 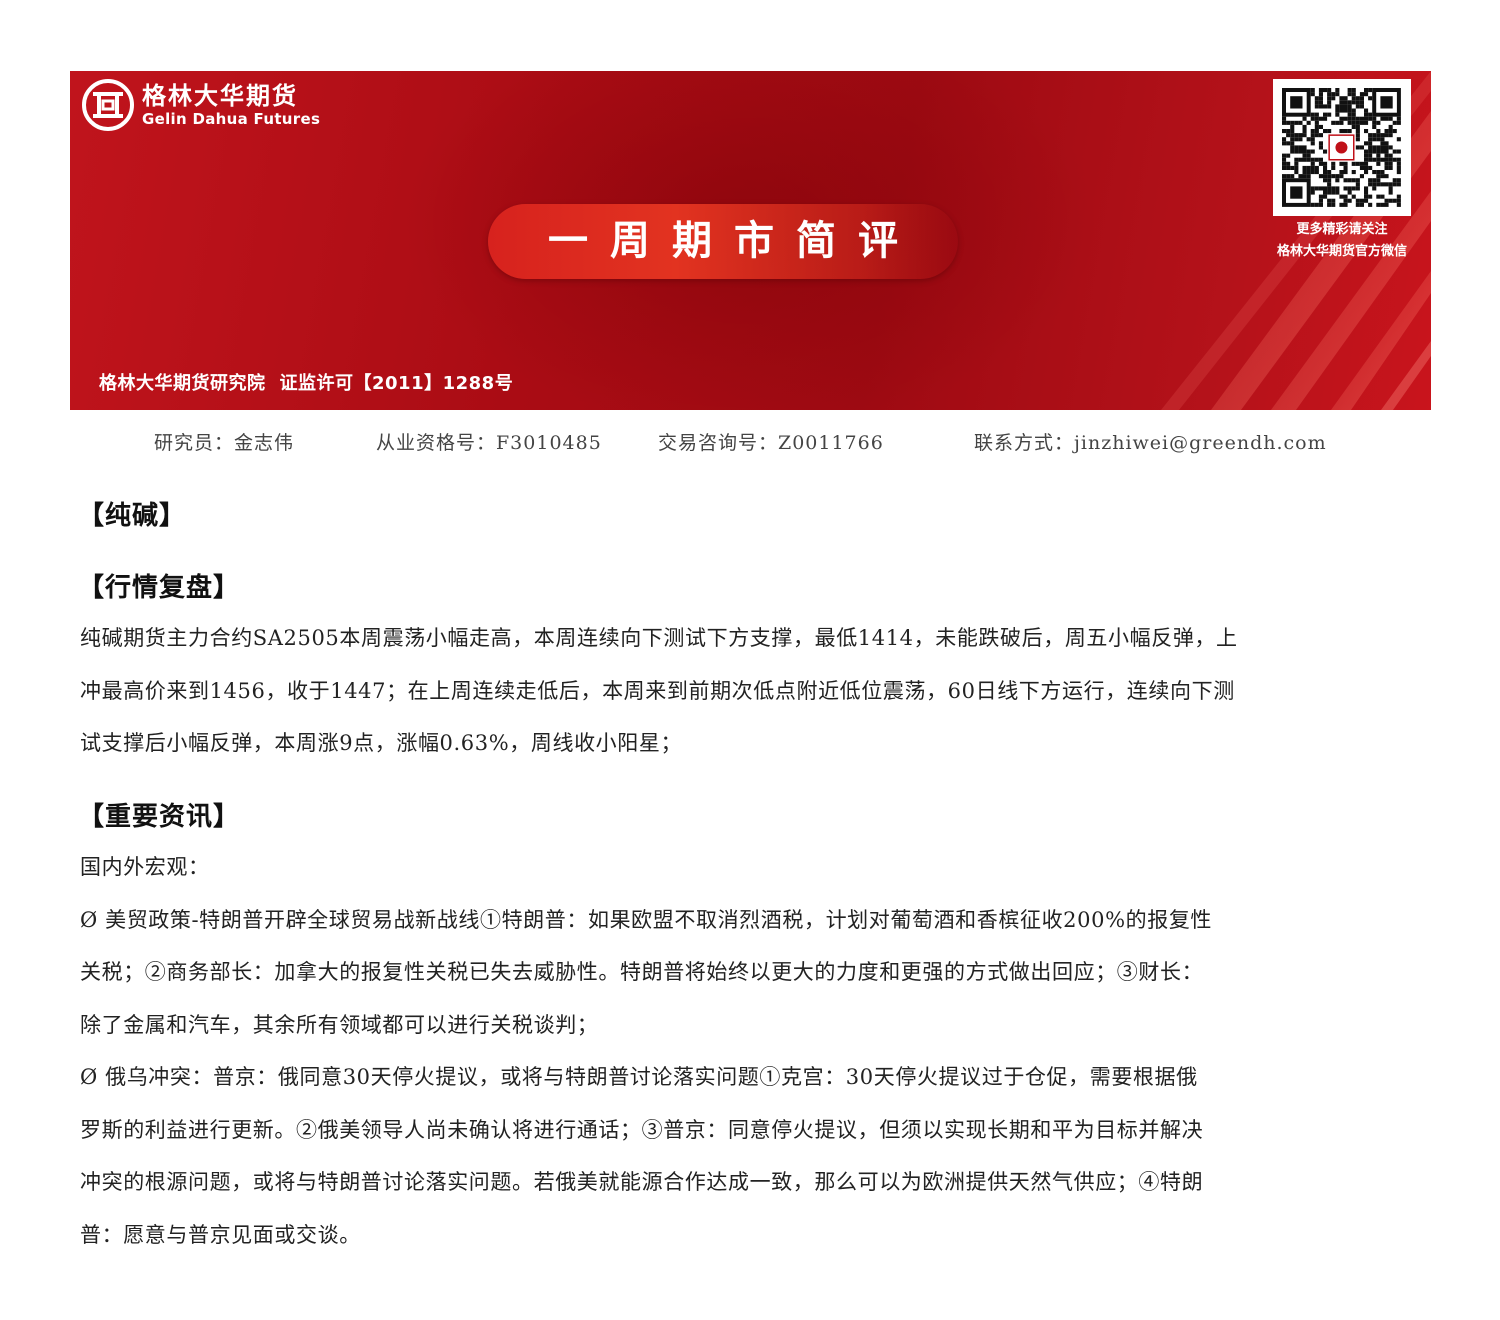 What do you see at coordinates (182, 383) in the screenshot?
I see `research-institute: 格林大华期货研究院` at bounding box center [182, 383].